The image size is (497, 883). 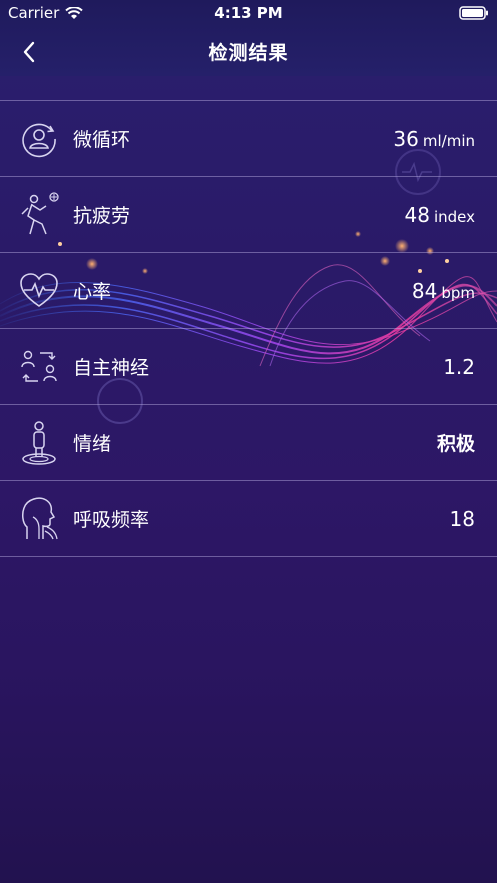 What do you see at coordinates (102, 216) in the screenshot?
I see `result-label: 抗疲劳` at bounding box center [102, 216].